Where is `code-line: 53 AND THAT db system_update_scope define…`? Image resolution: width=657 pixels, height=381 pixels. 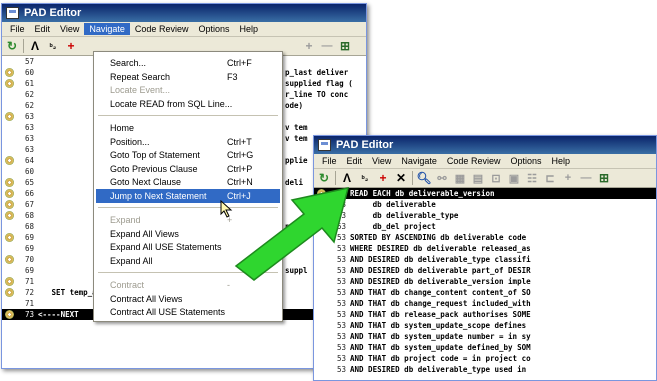
code-line: 53 AND THAT db system_update_scope define… is located at coordinates (485, 325).